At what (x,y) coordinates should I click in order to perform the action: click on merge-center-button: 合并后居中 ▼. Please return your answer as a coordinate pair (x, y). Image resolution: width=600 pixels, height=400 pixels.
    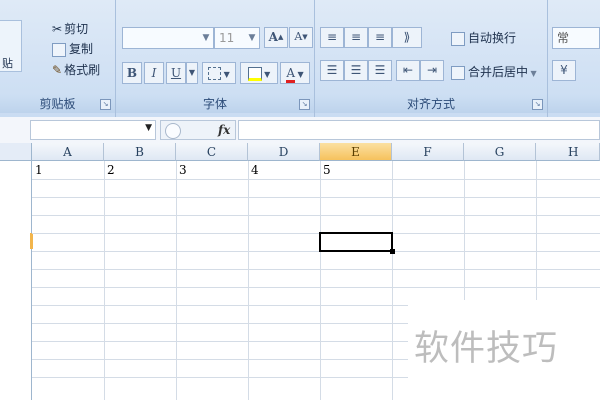
    Looking at the image, I should click on (493, 72).